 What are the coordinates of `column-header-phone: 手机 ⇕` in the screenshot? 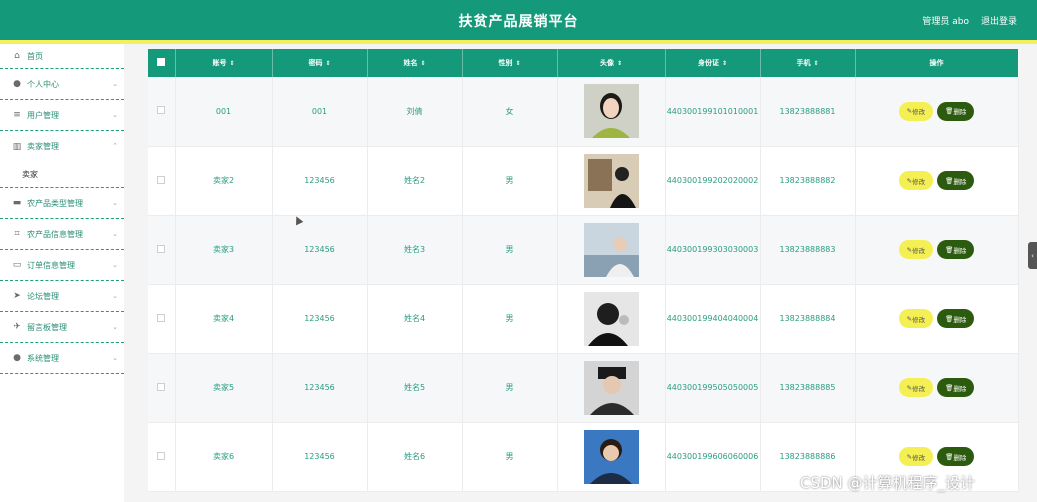 It's located at (808, 63).